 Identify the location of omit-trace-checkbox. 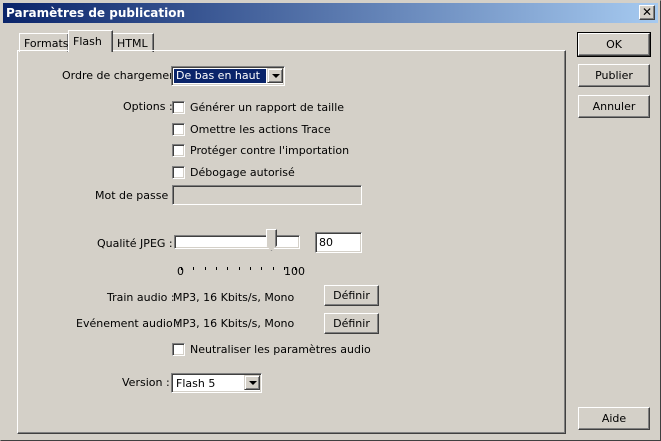
(178, 129).